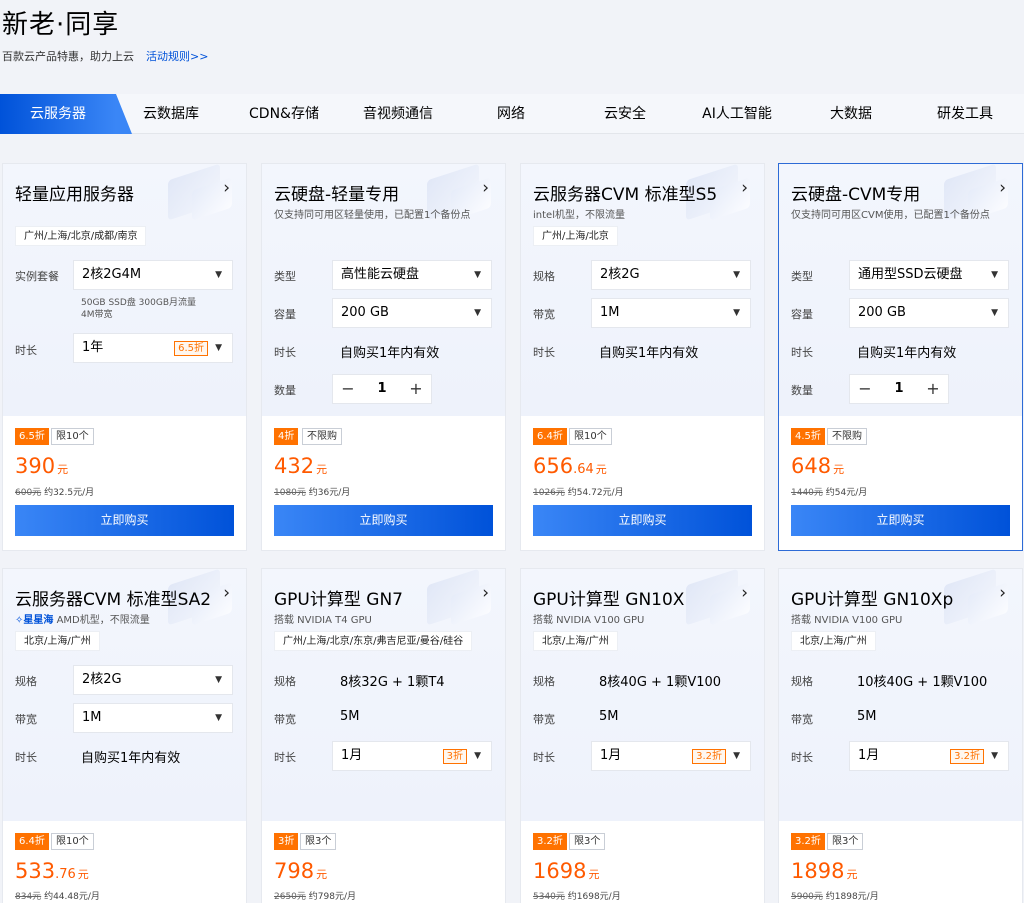  What do you see at coordinates (594, 897) in the screenshot?
I see `monthly-price: 约1698元/月` at bounding box center [594, 897].